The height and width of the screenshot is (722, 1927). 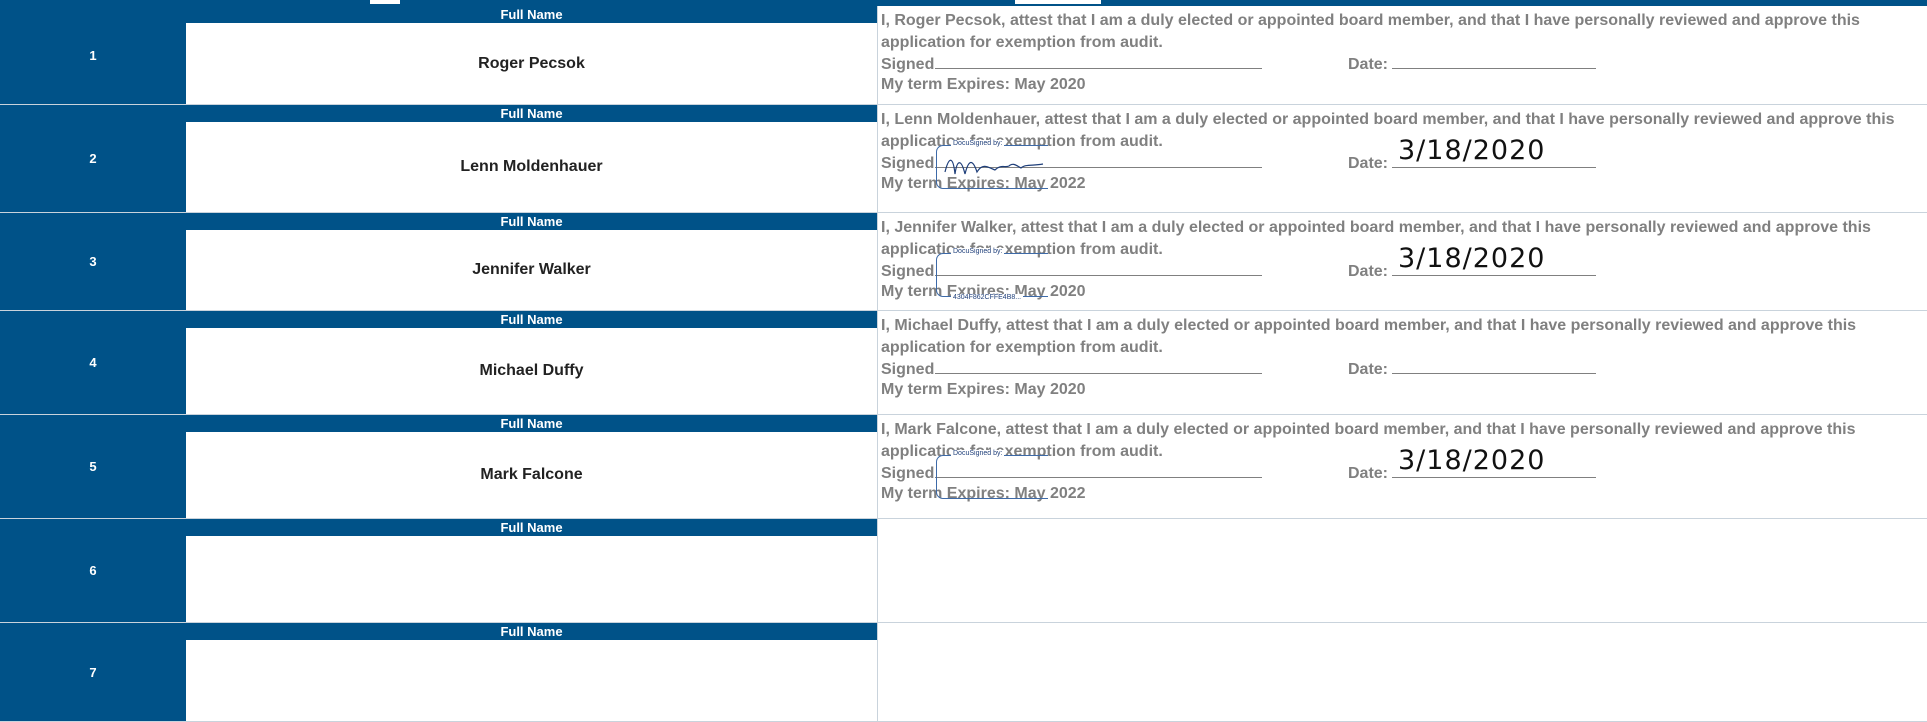 What do you see at coordinates (93, 570) in the screenshot?
I see `row-number: 6` at bounding box center [93, 570].